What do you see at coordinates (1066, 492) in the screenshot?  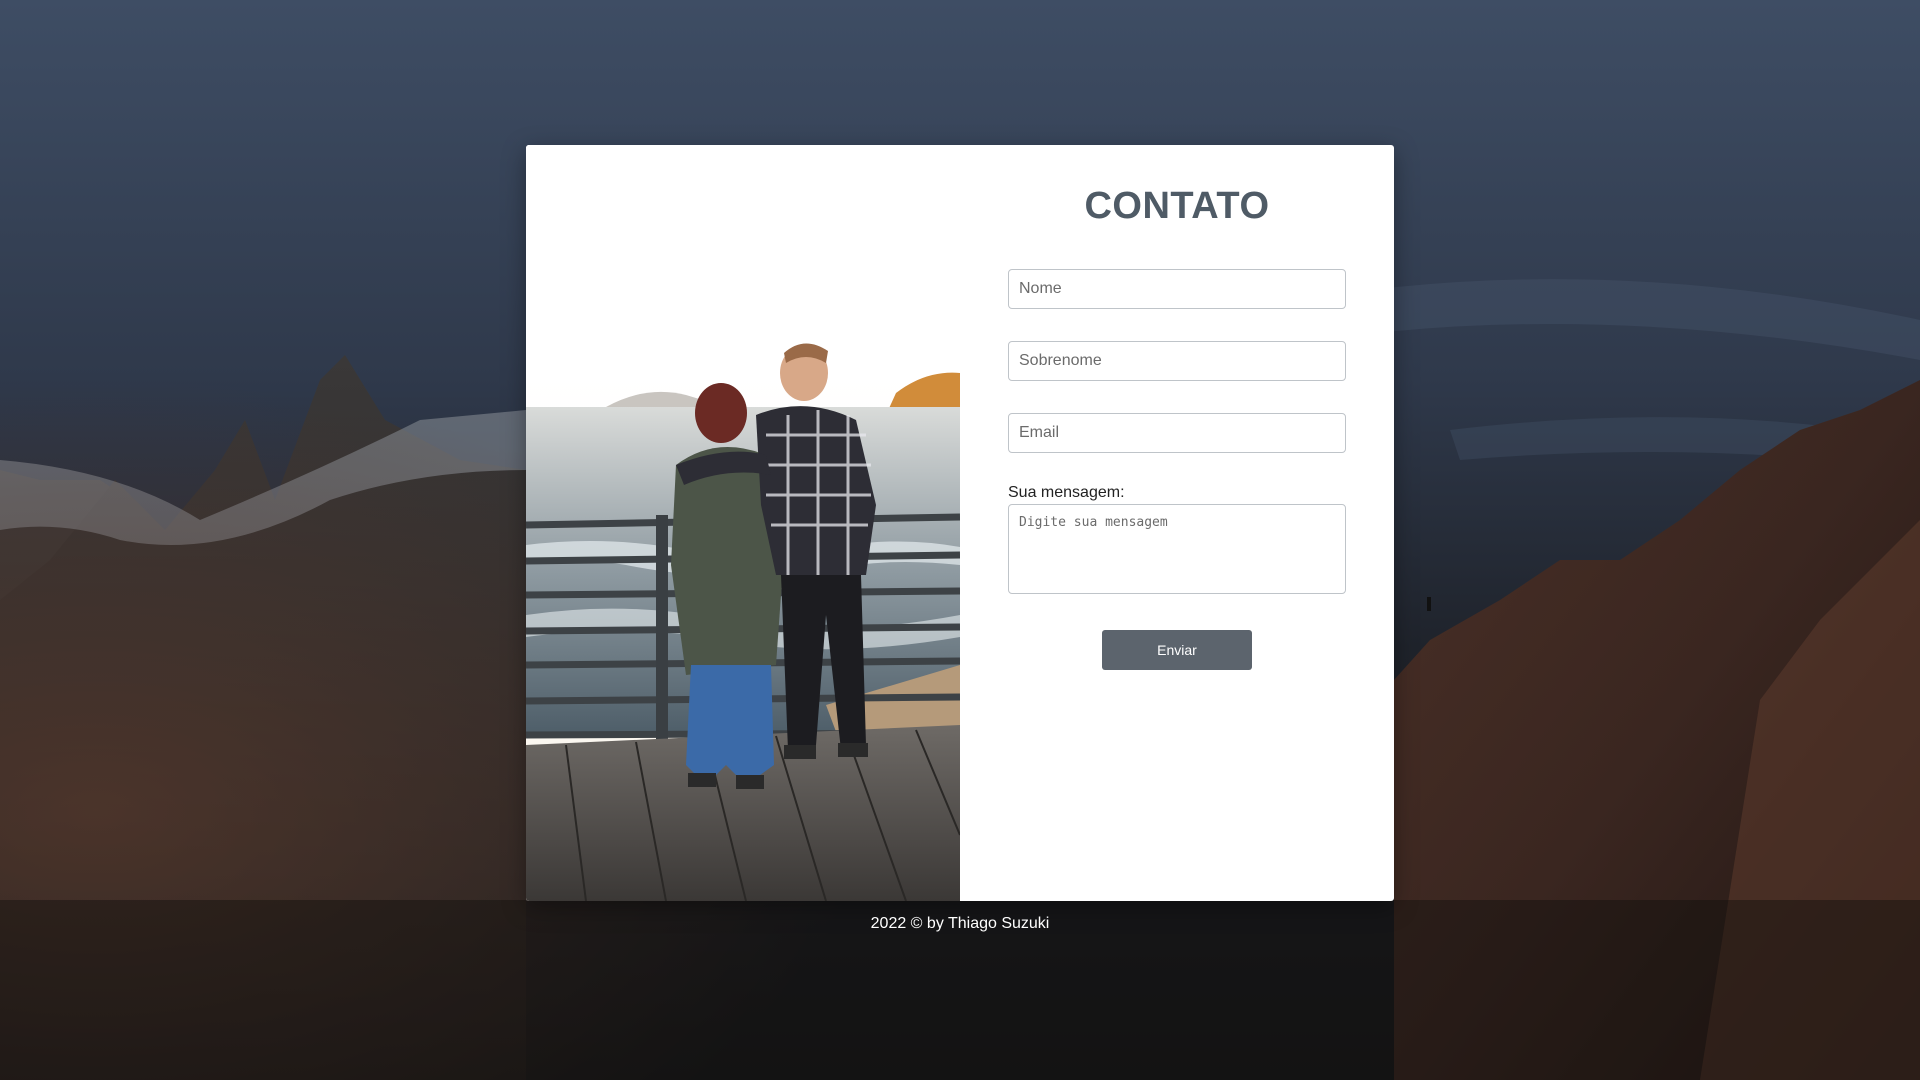 I see `message-label: Sua mensagem:` at bounding box center [1066, 492].